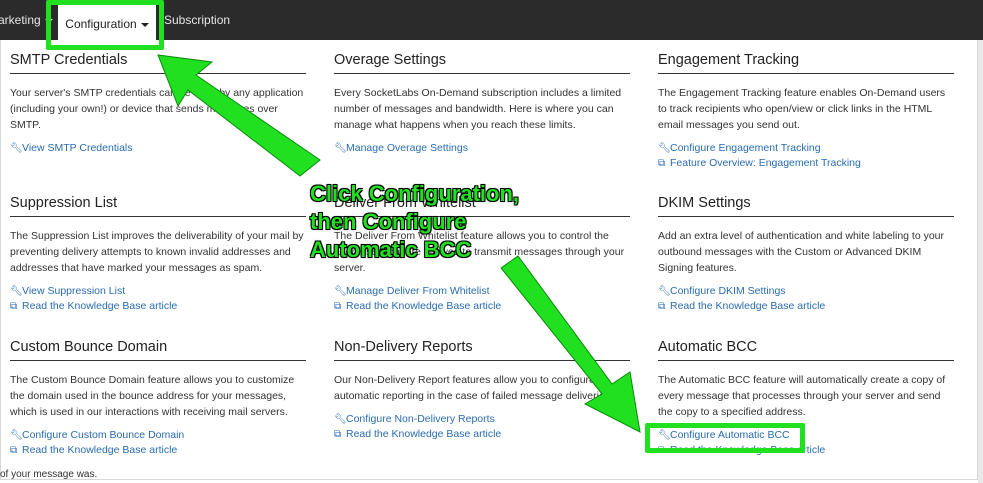 Image resolution: width=983 pixels, height=483 pixels. What do you see at coordinates (158, 291) in the screenshot?
I see `view-suppression-list-link: 🔧︎View Suppression List` at bounding box center [158, 291].